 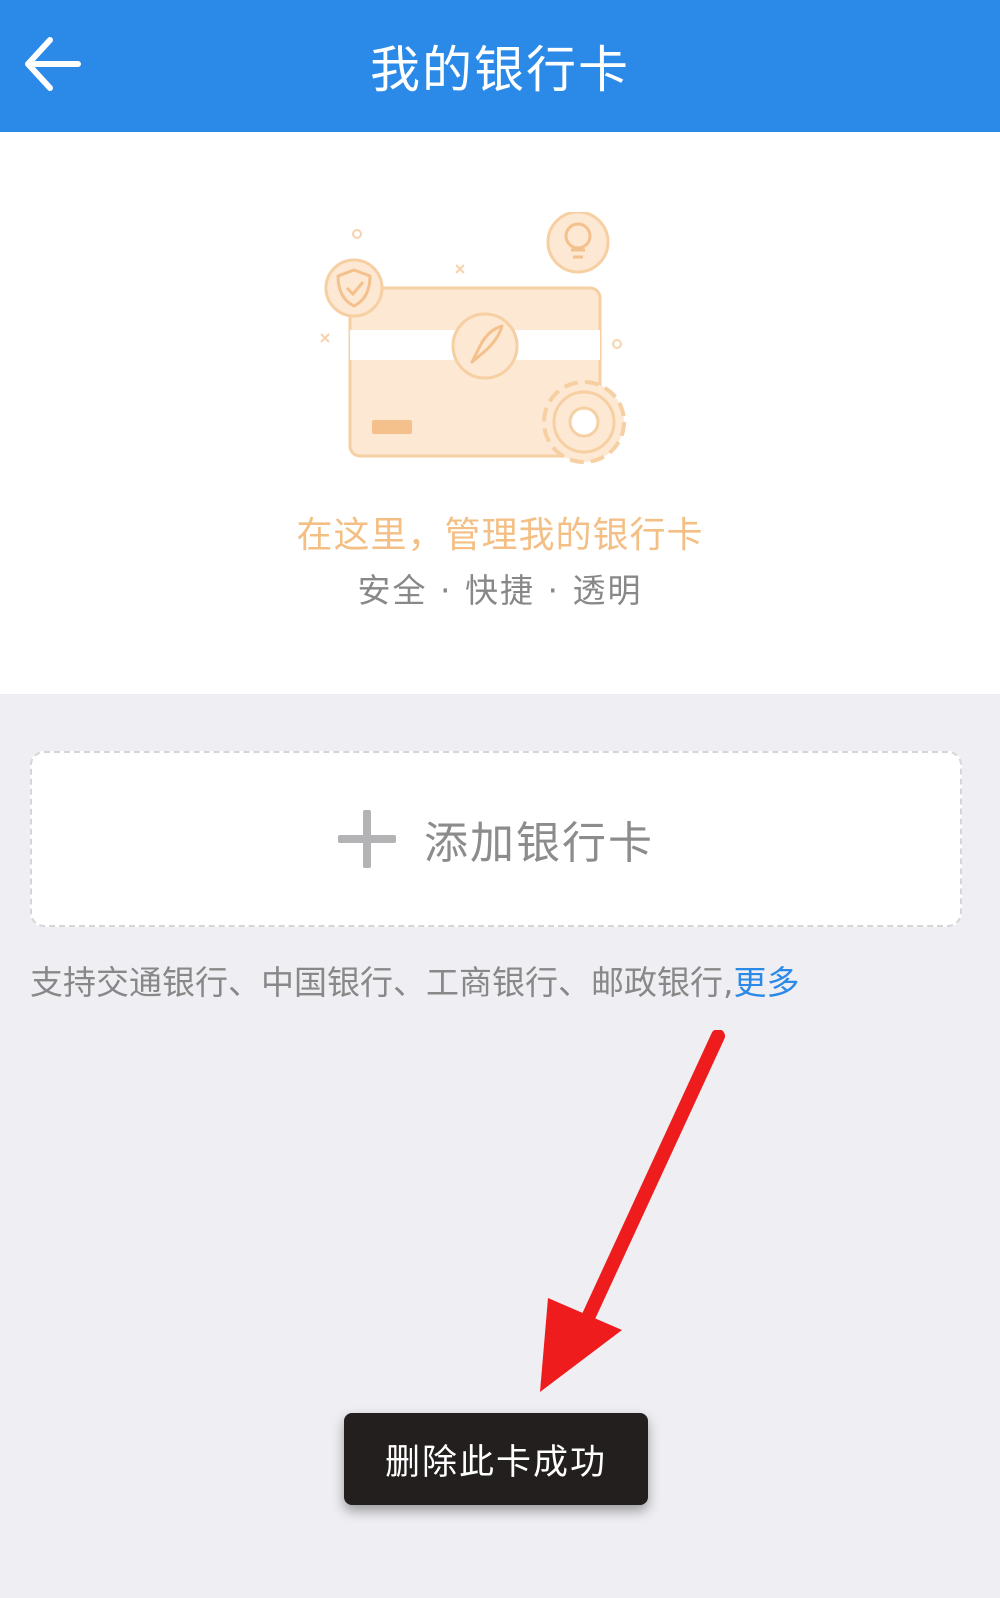 I want to click on supported-banks-text: 支持交通银行、中国银行、工商银行、邮政银行,更多, so click(x=415, y=980).